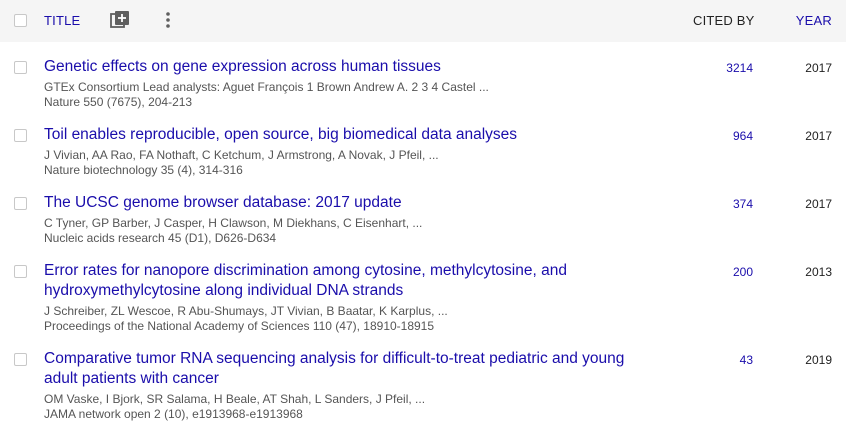 The height and width of the screenshot is (431, 846). What do you see at coordinates (131, 378) in the screenshot?
I see `article-title-line: adult patients with cancer` at bounding box center [131, 378].